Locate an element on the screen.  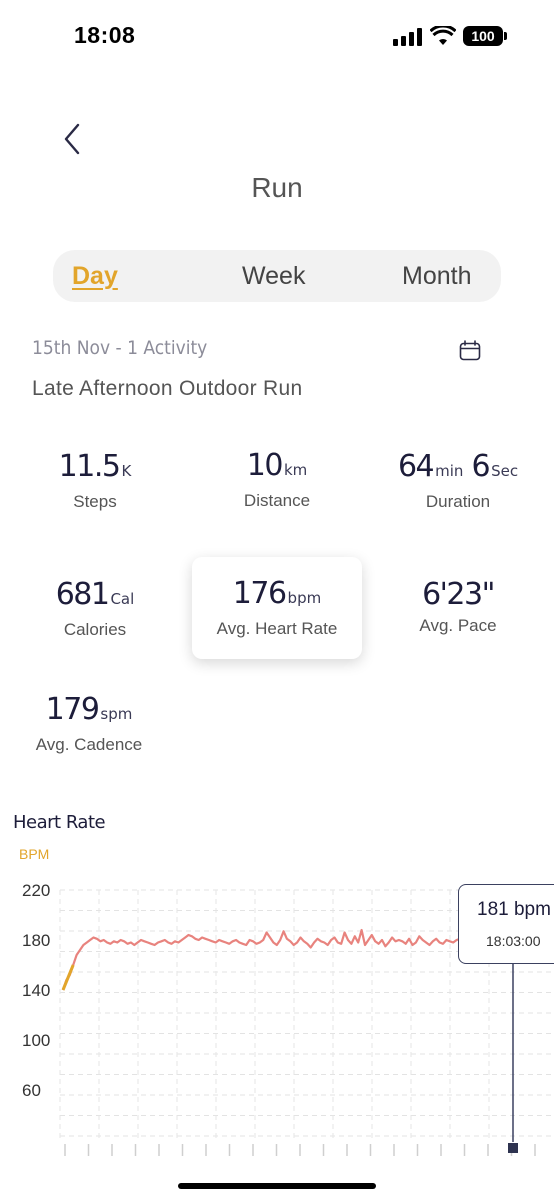
tab-week: Week is located at coordinates (273, 276).